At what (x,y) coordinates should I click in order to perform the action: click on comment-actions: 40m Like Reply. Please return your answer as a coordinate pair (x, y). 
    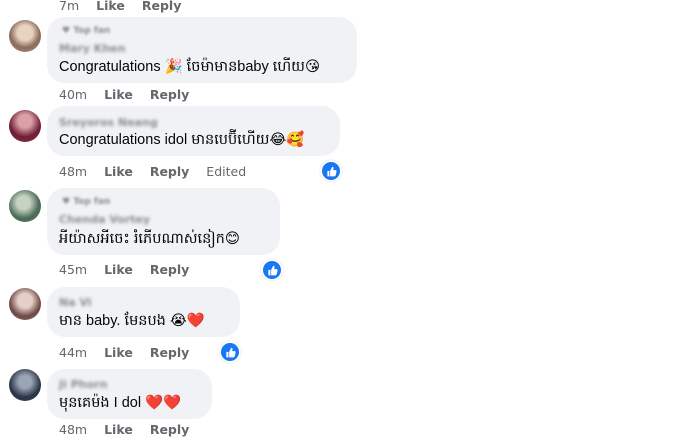
    Looking at the image, I should click on (132, 94).